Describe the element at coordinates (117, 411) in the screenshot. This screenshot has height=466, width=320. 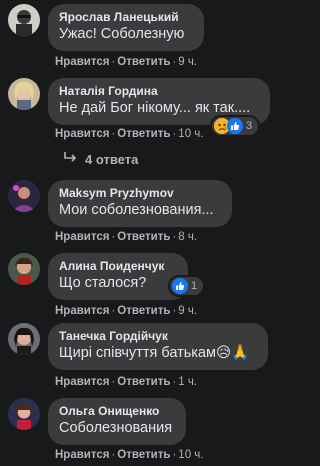
I see `comment-author: Ольга Онищенко` at that location.